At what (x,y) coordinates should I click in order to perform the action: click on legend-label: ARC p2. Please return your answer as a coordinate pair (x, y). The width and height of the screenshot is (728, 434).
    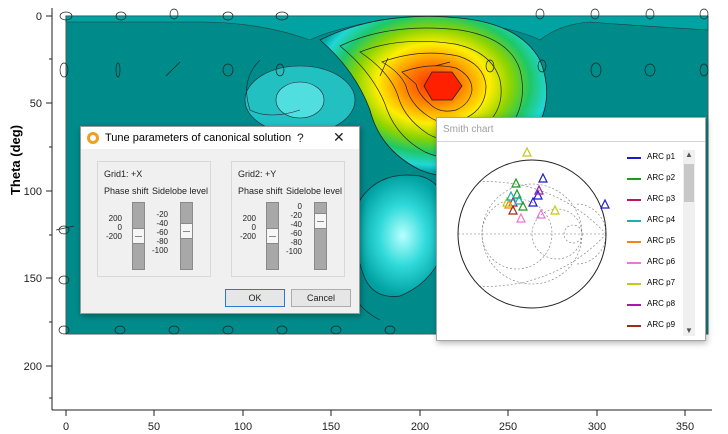
    Looking at the image, I should click on (661, 177).